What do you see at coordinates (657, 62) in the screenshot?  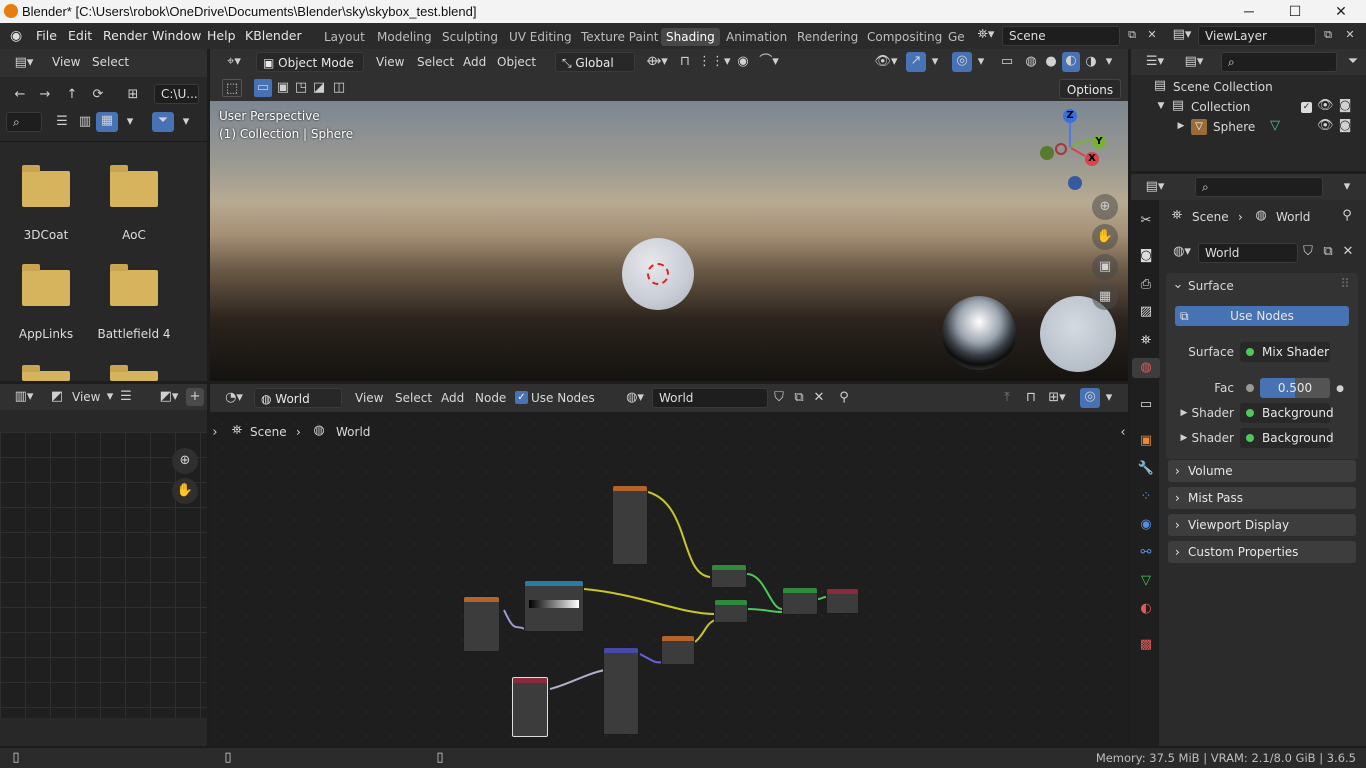 I see `pivot-icon: ⟴▾` at bounding box center [657, 62].